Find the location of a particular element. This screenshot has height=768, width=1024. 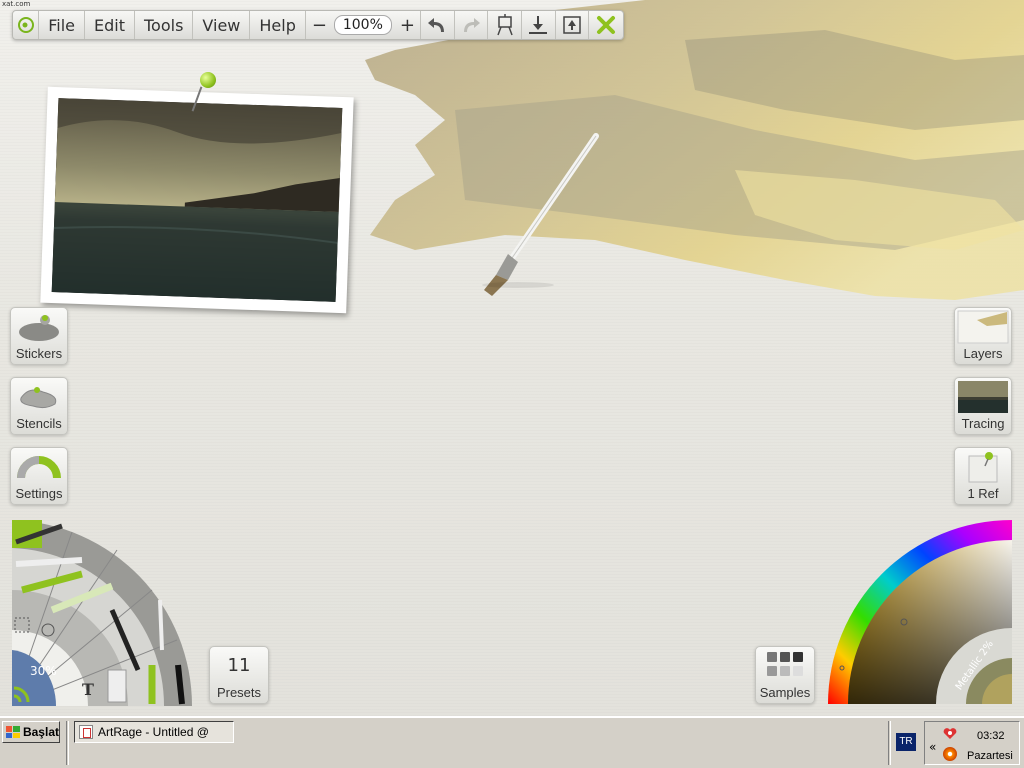

task-artrage: ArtRage - Untitled @ is located at coordinates (154, 732).